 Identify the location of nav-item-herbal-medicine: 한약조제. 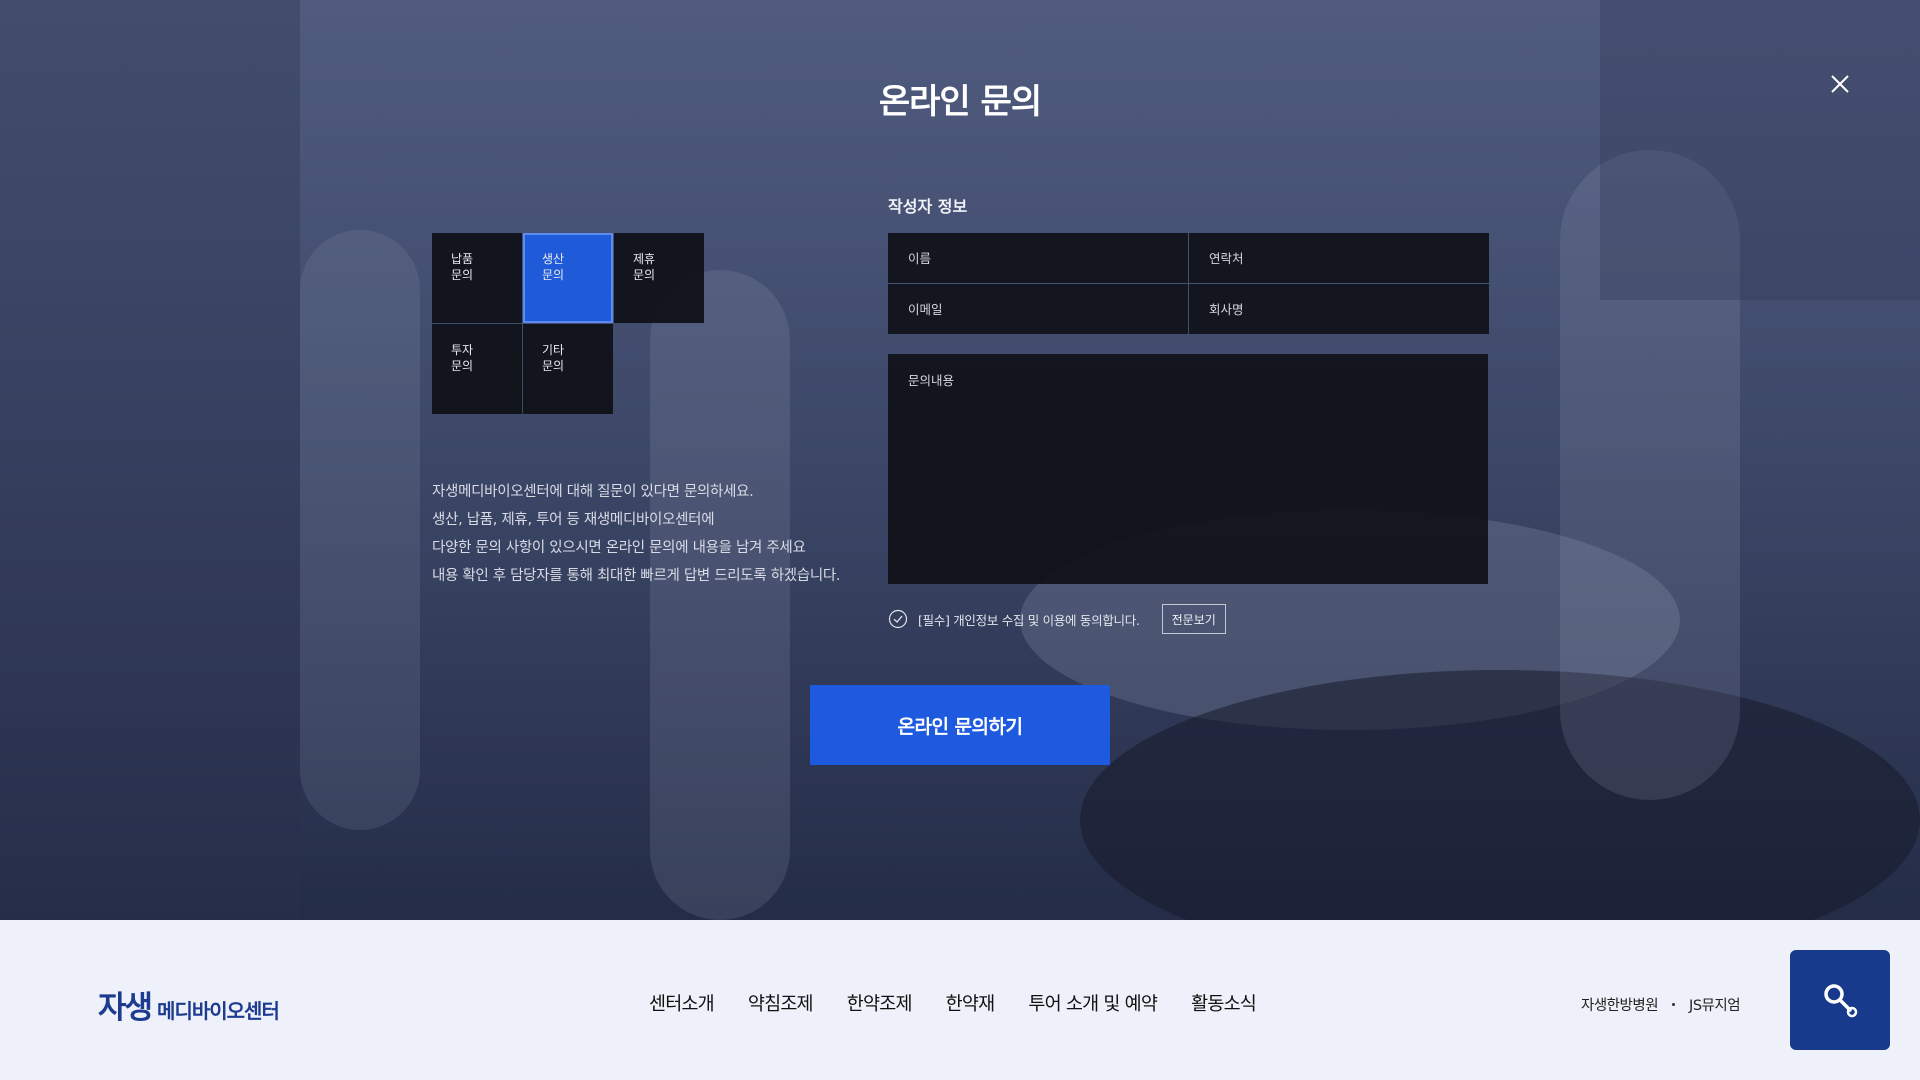
(880, 1003).